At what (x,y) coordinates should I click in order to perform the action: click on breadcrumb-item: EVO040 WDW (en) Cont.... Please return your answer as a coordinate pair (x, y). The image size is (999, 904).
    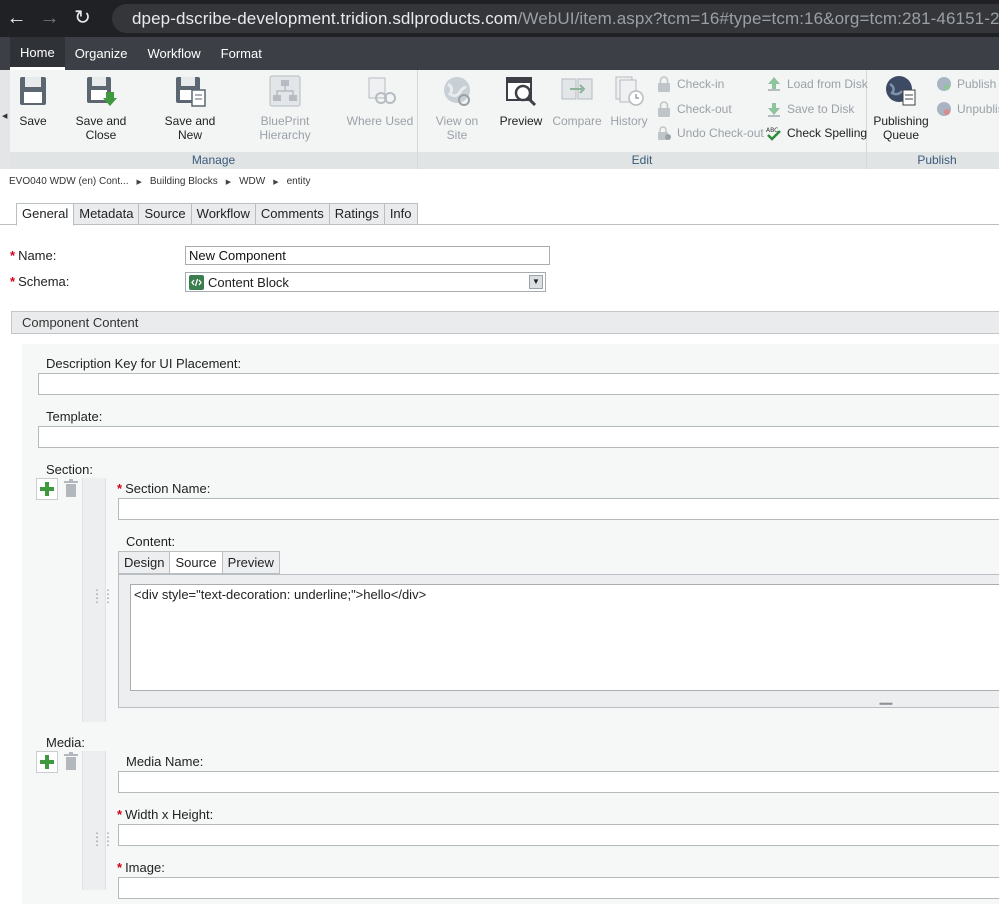
    Looking at the image, I should click on (68, 181).